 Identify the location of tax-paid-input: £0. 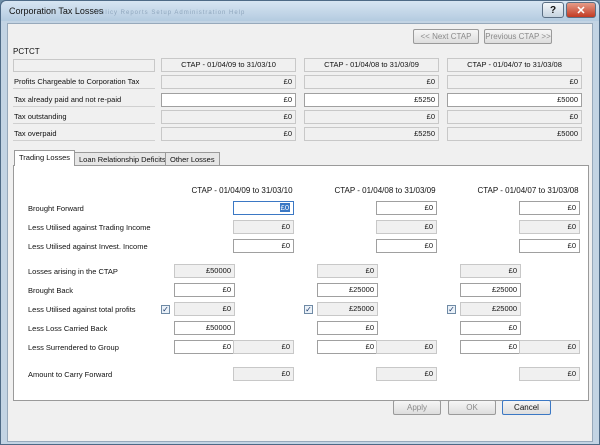
(228, 100).